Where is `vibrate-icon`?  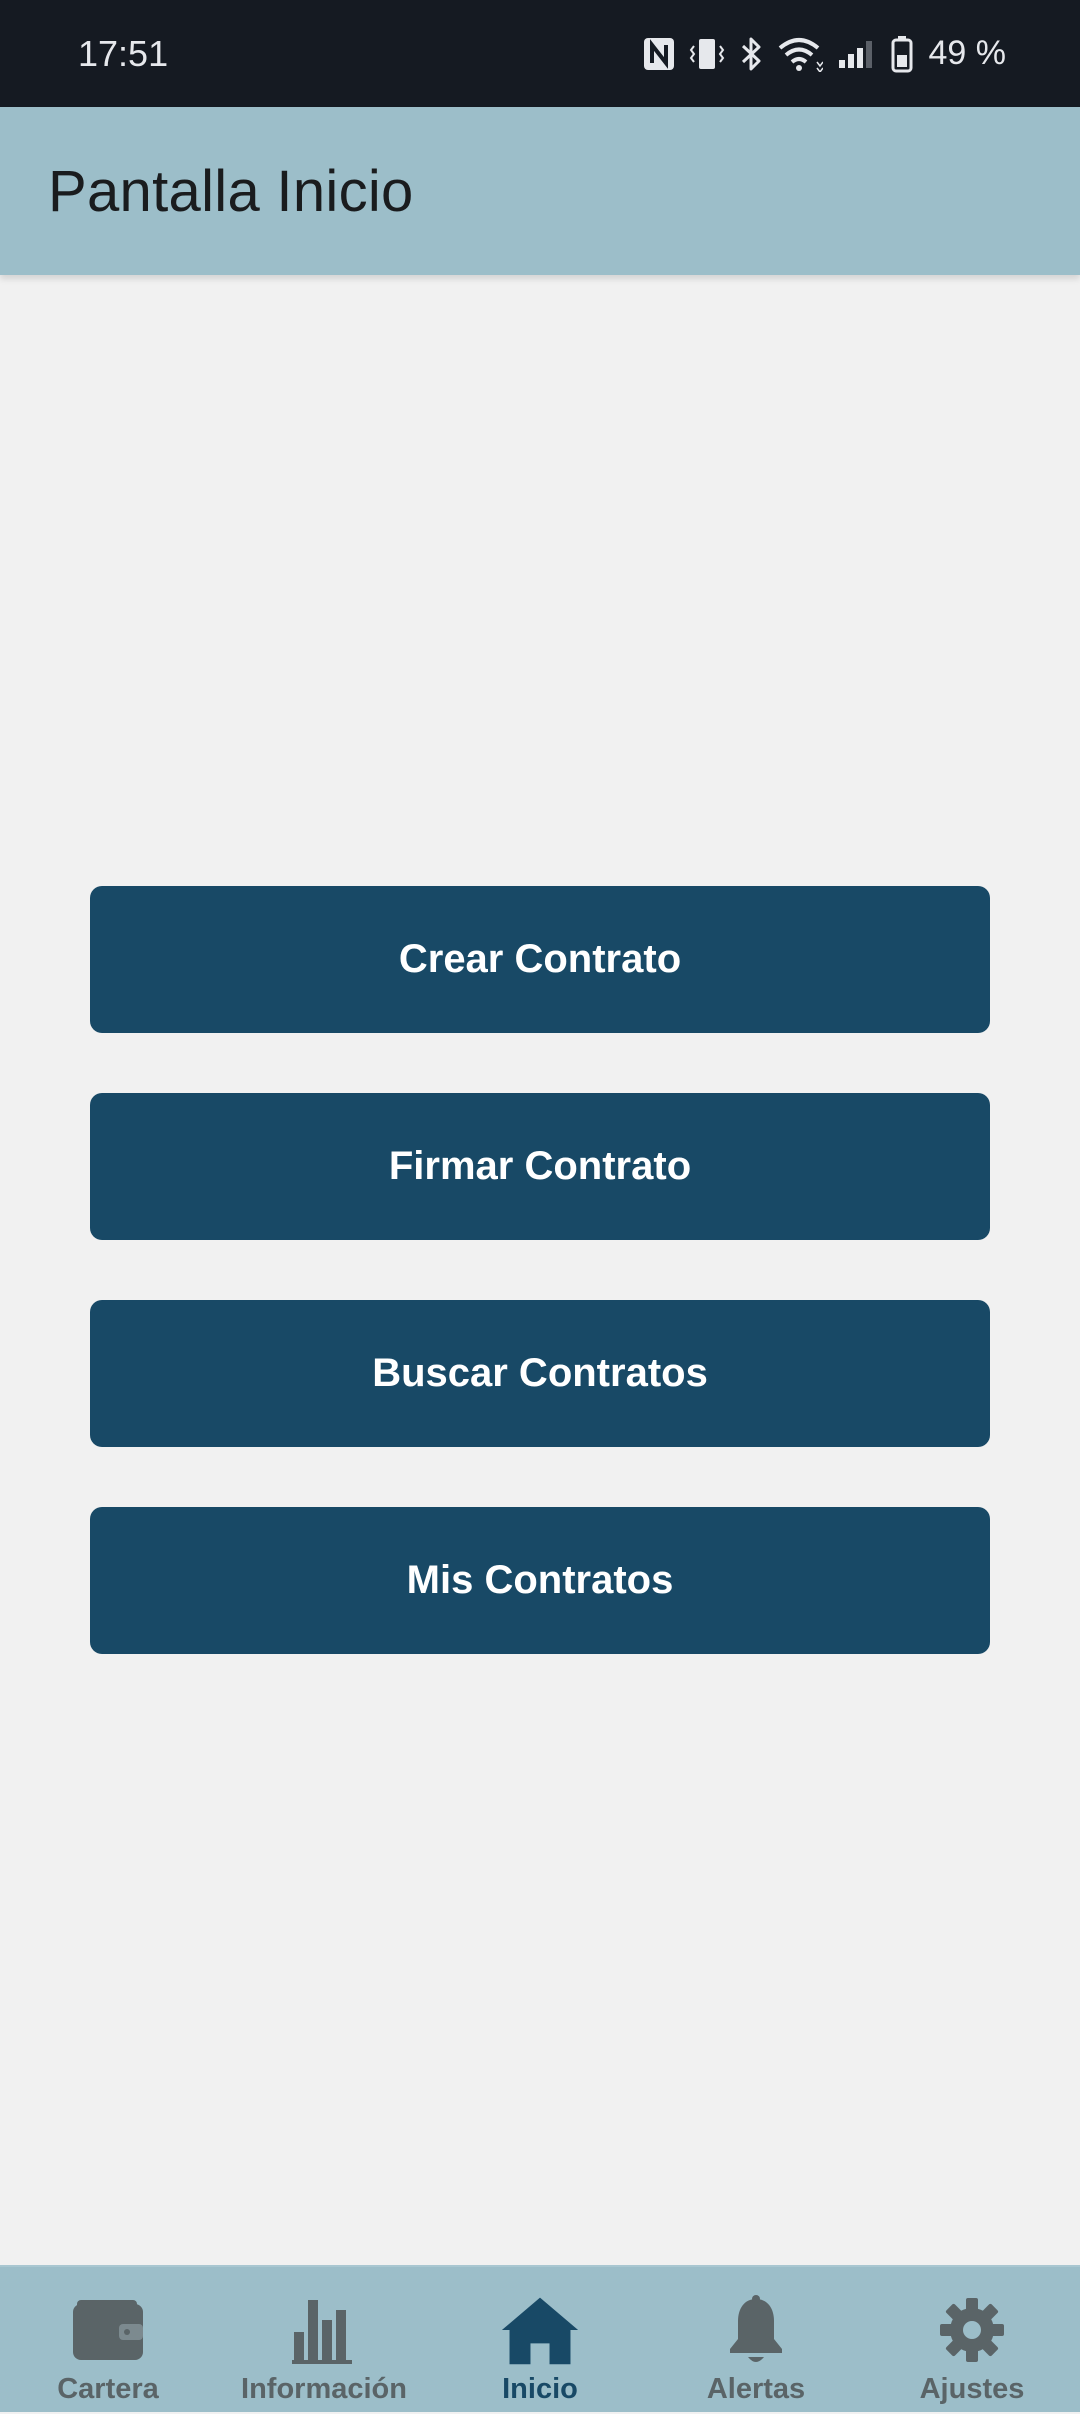 vibrate-icon is located at coordinates (707, 54).